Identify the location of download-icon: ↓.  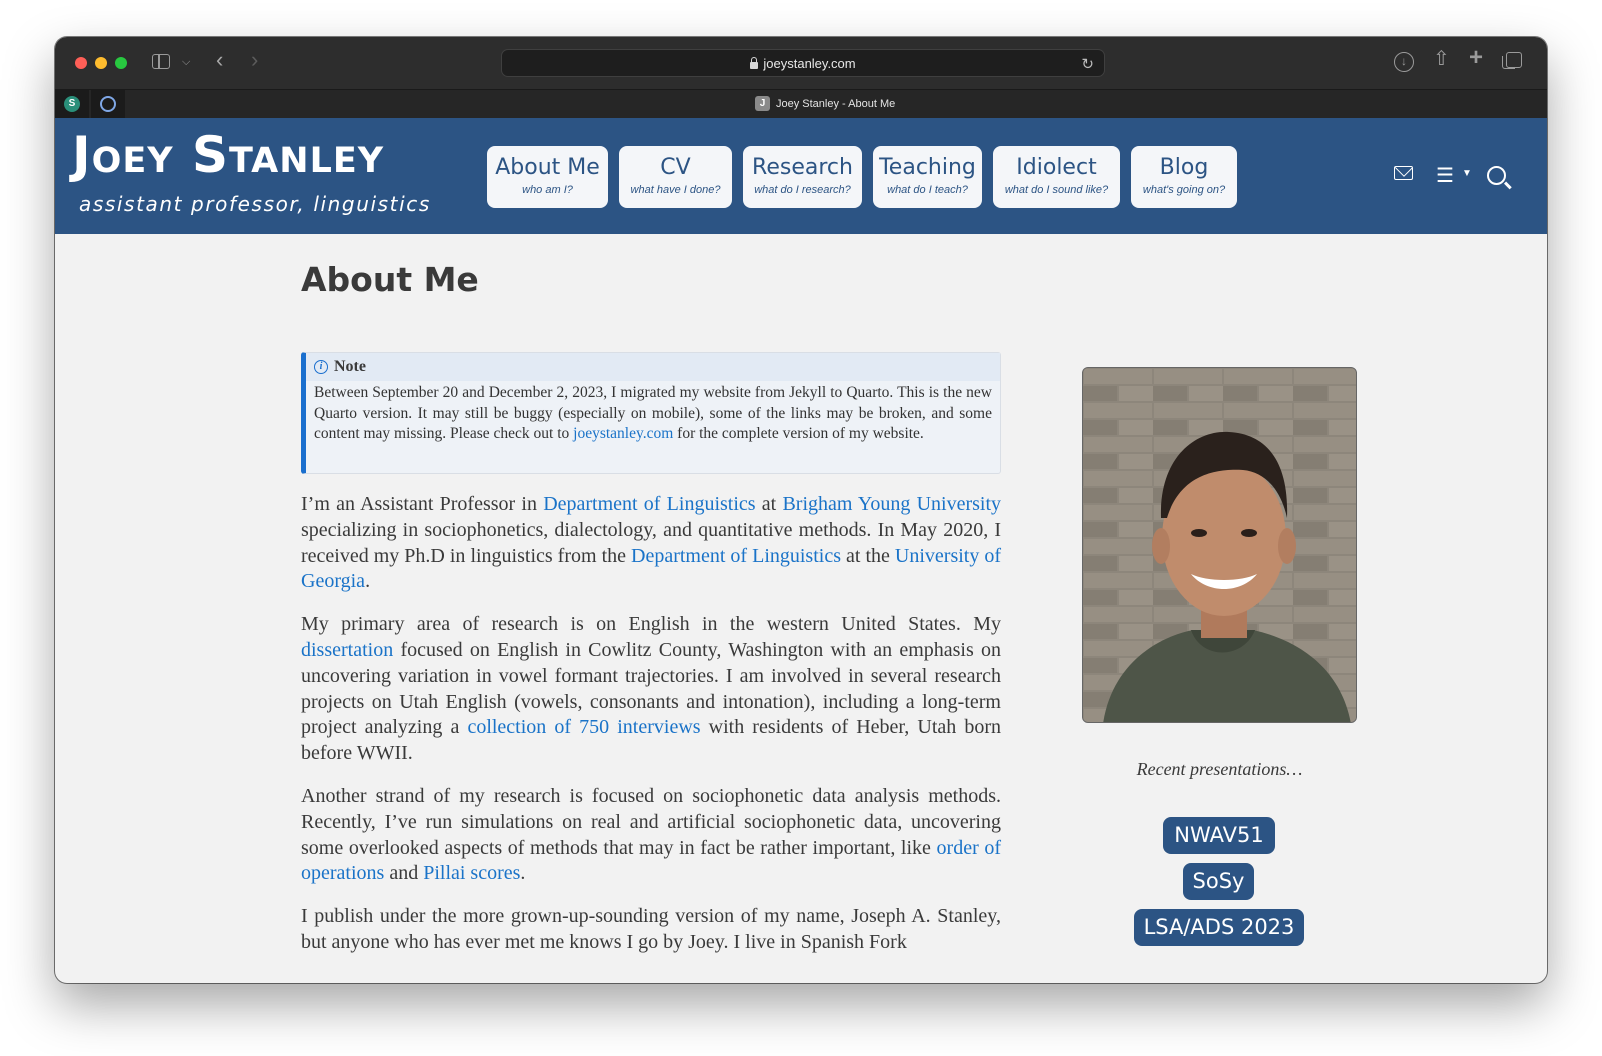
(1404, 62).